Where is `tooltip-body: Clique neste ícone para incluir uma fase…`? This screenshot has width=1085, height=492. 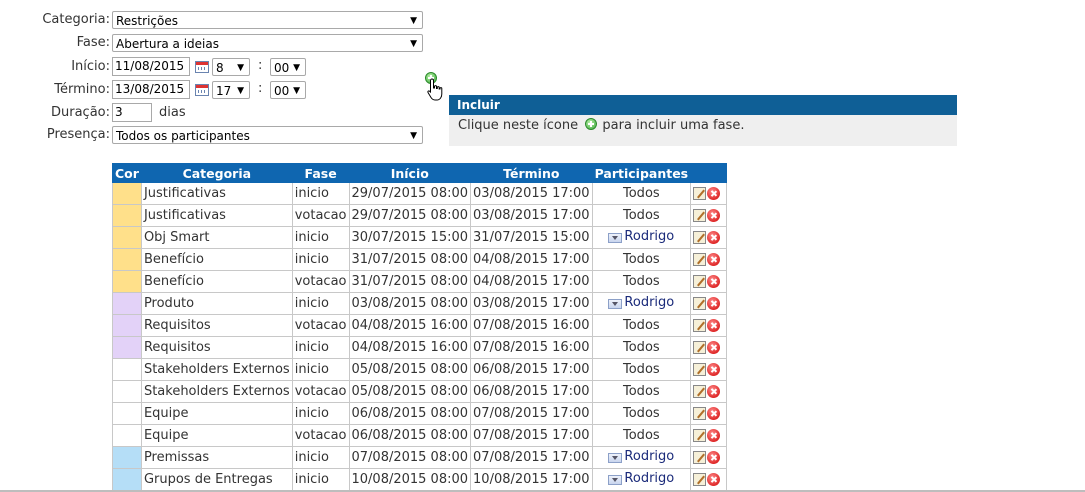
tooltip-body: Clique neste ícone para incluir uma fase… is located at coordinates (703, 126).